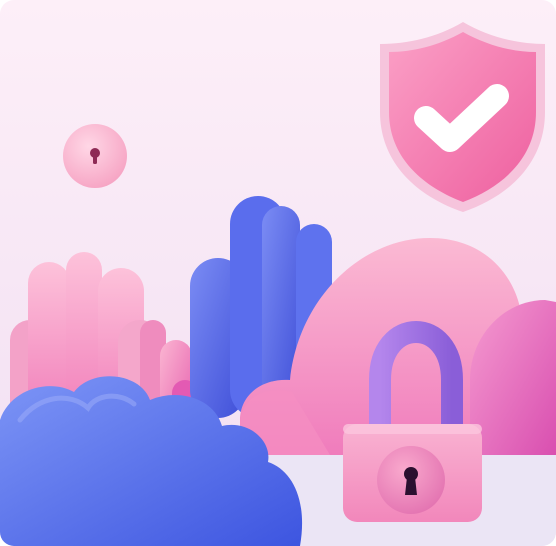  What do you see at coordinates (95, 156) in the screenshot?
I see `keyhole-badge-icon` at bounding box center [95, 156].